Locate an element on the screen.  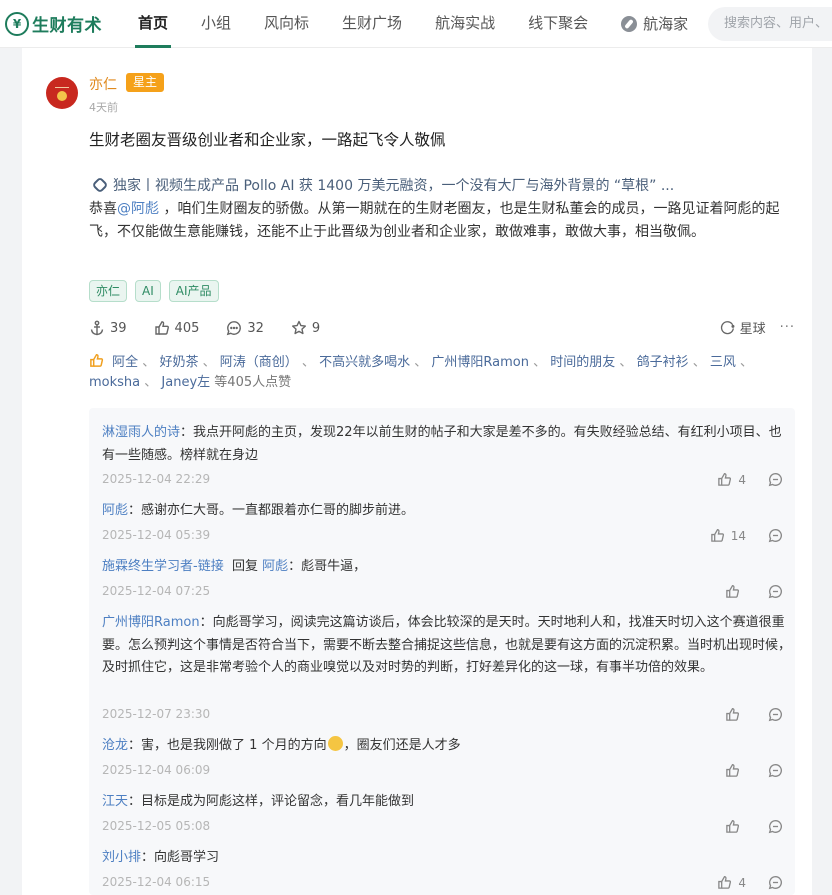
more-button: ··· is located at coordinates (787, 327).